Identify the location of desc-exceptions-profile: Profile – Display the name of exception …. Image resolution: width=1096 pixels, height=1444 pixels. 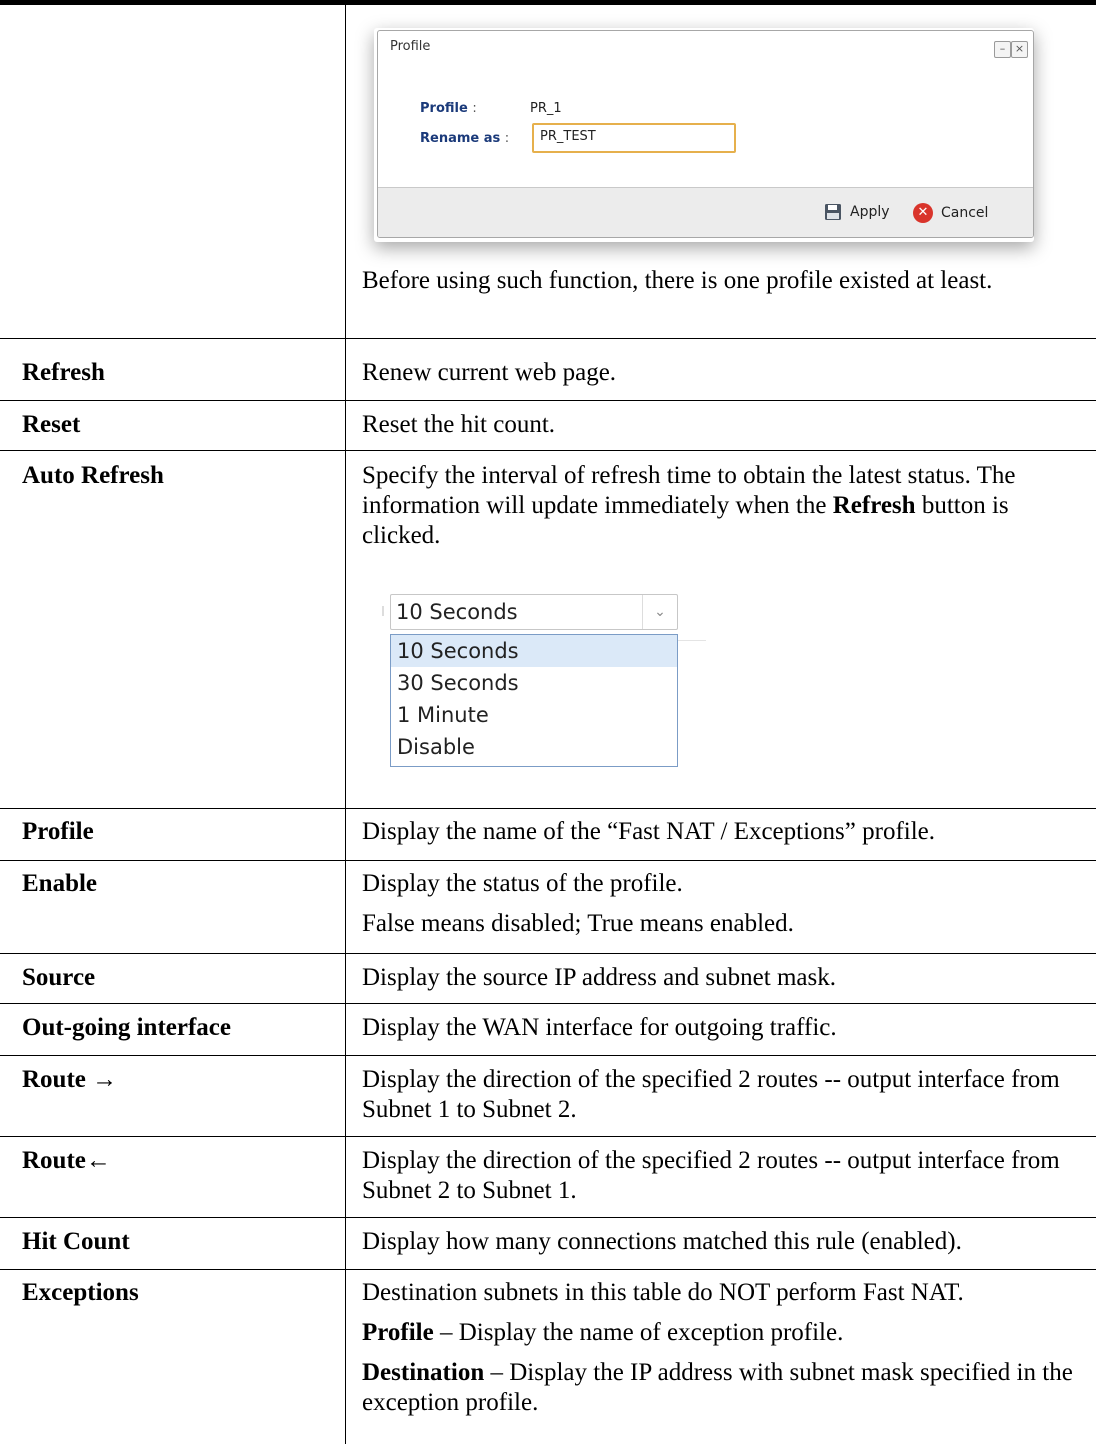
(727, 1333).